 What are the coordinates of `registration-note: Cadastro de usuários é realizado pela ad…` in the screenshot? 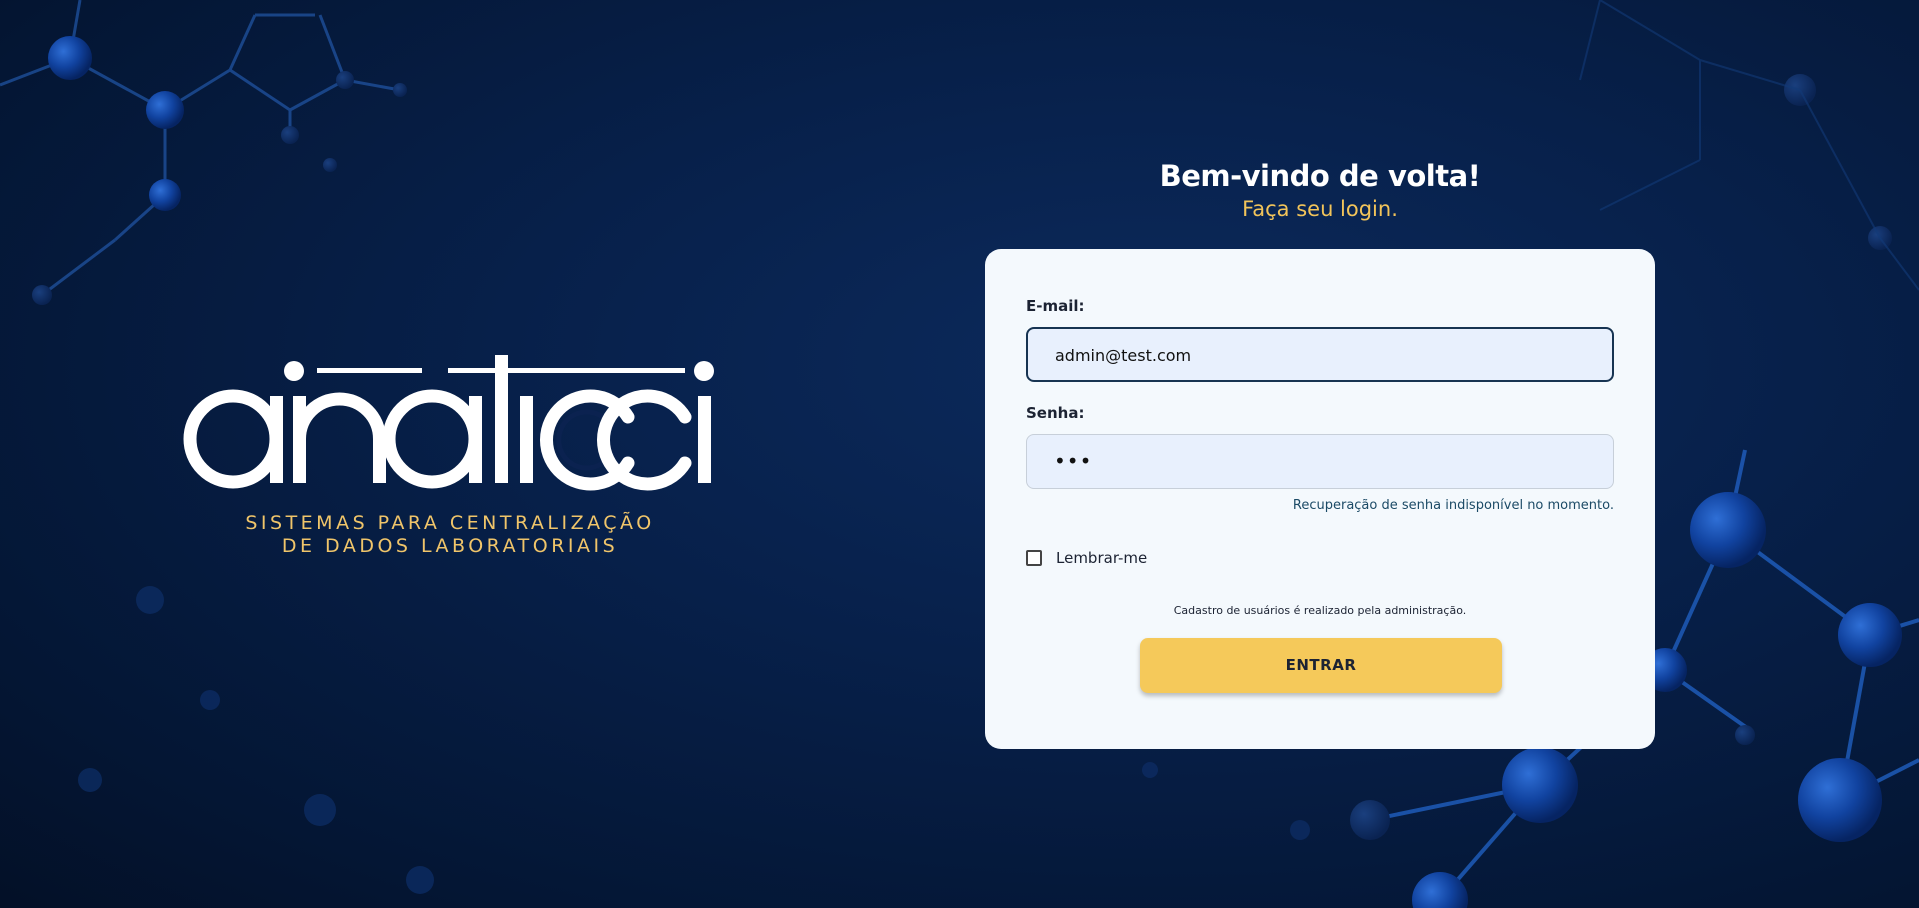 It's located at (1320, 610).